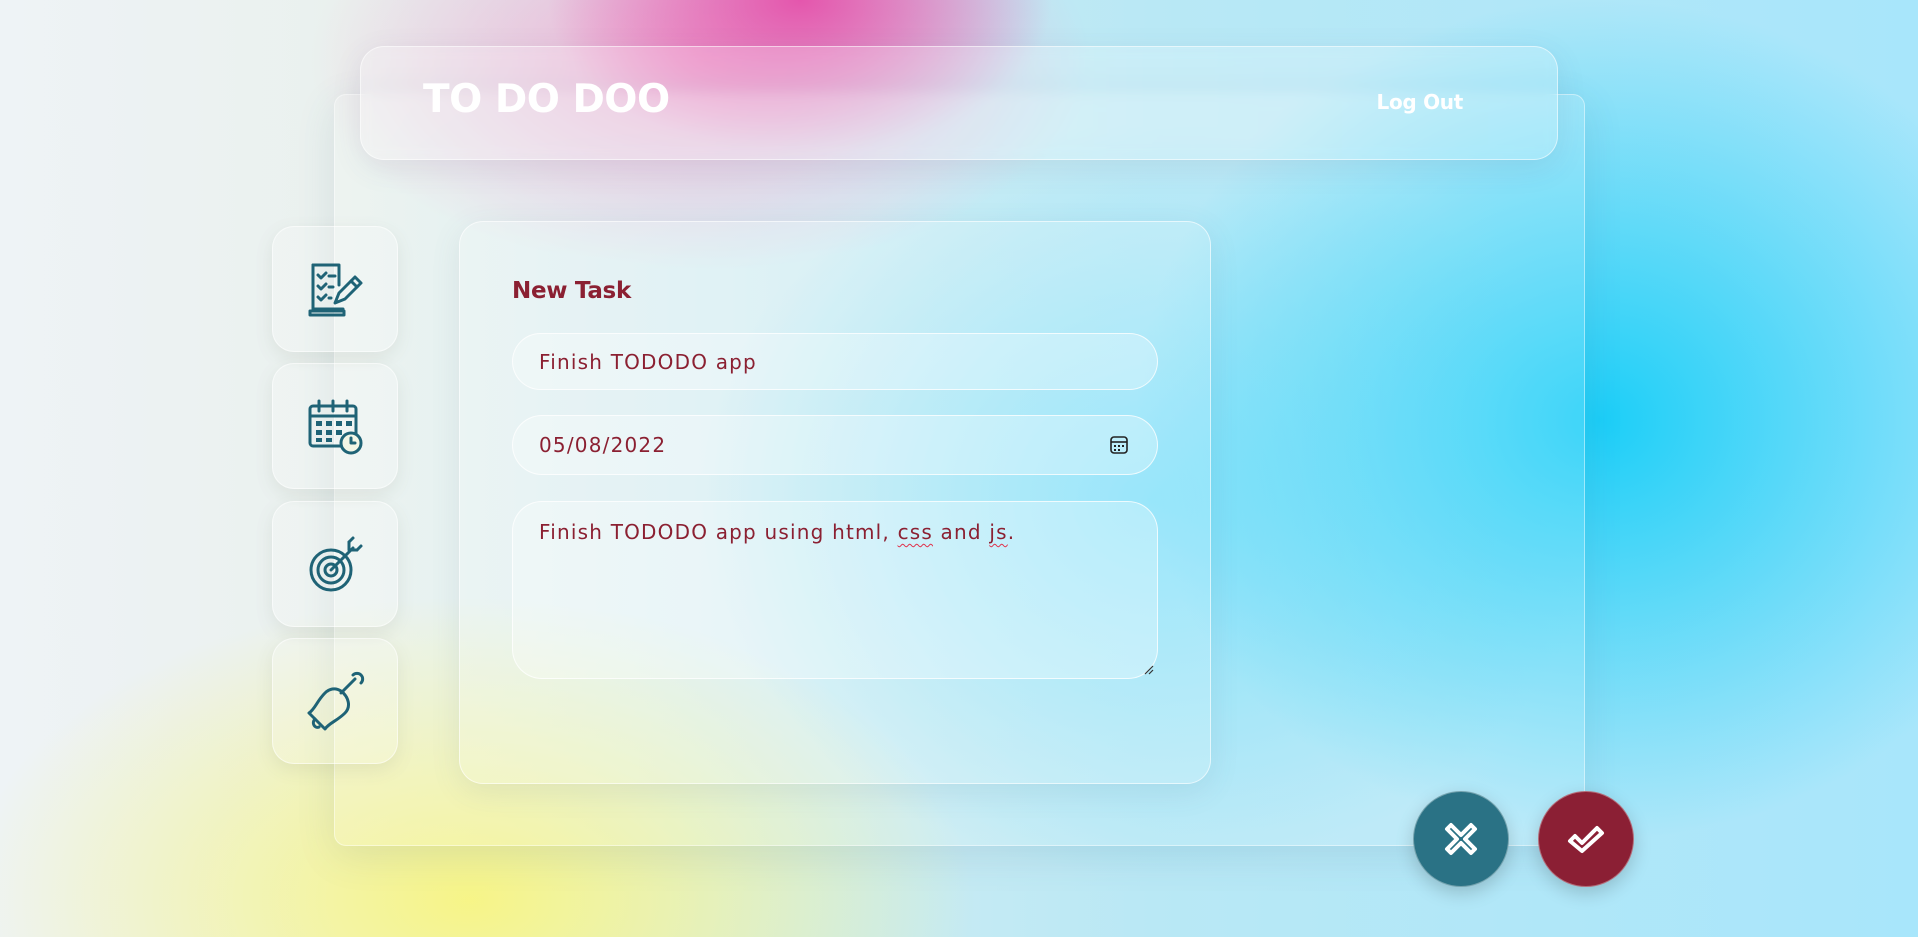  I want to click on checkmark-icon, so click(1586, 839).